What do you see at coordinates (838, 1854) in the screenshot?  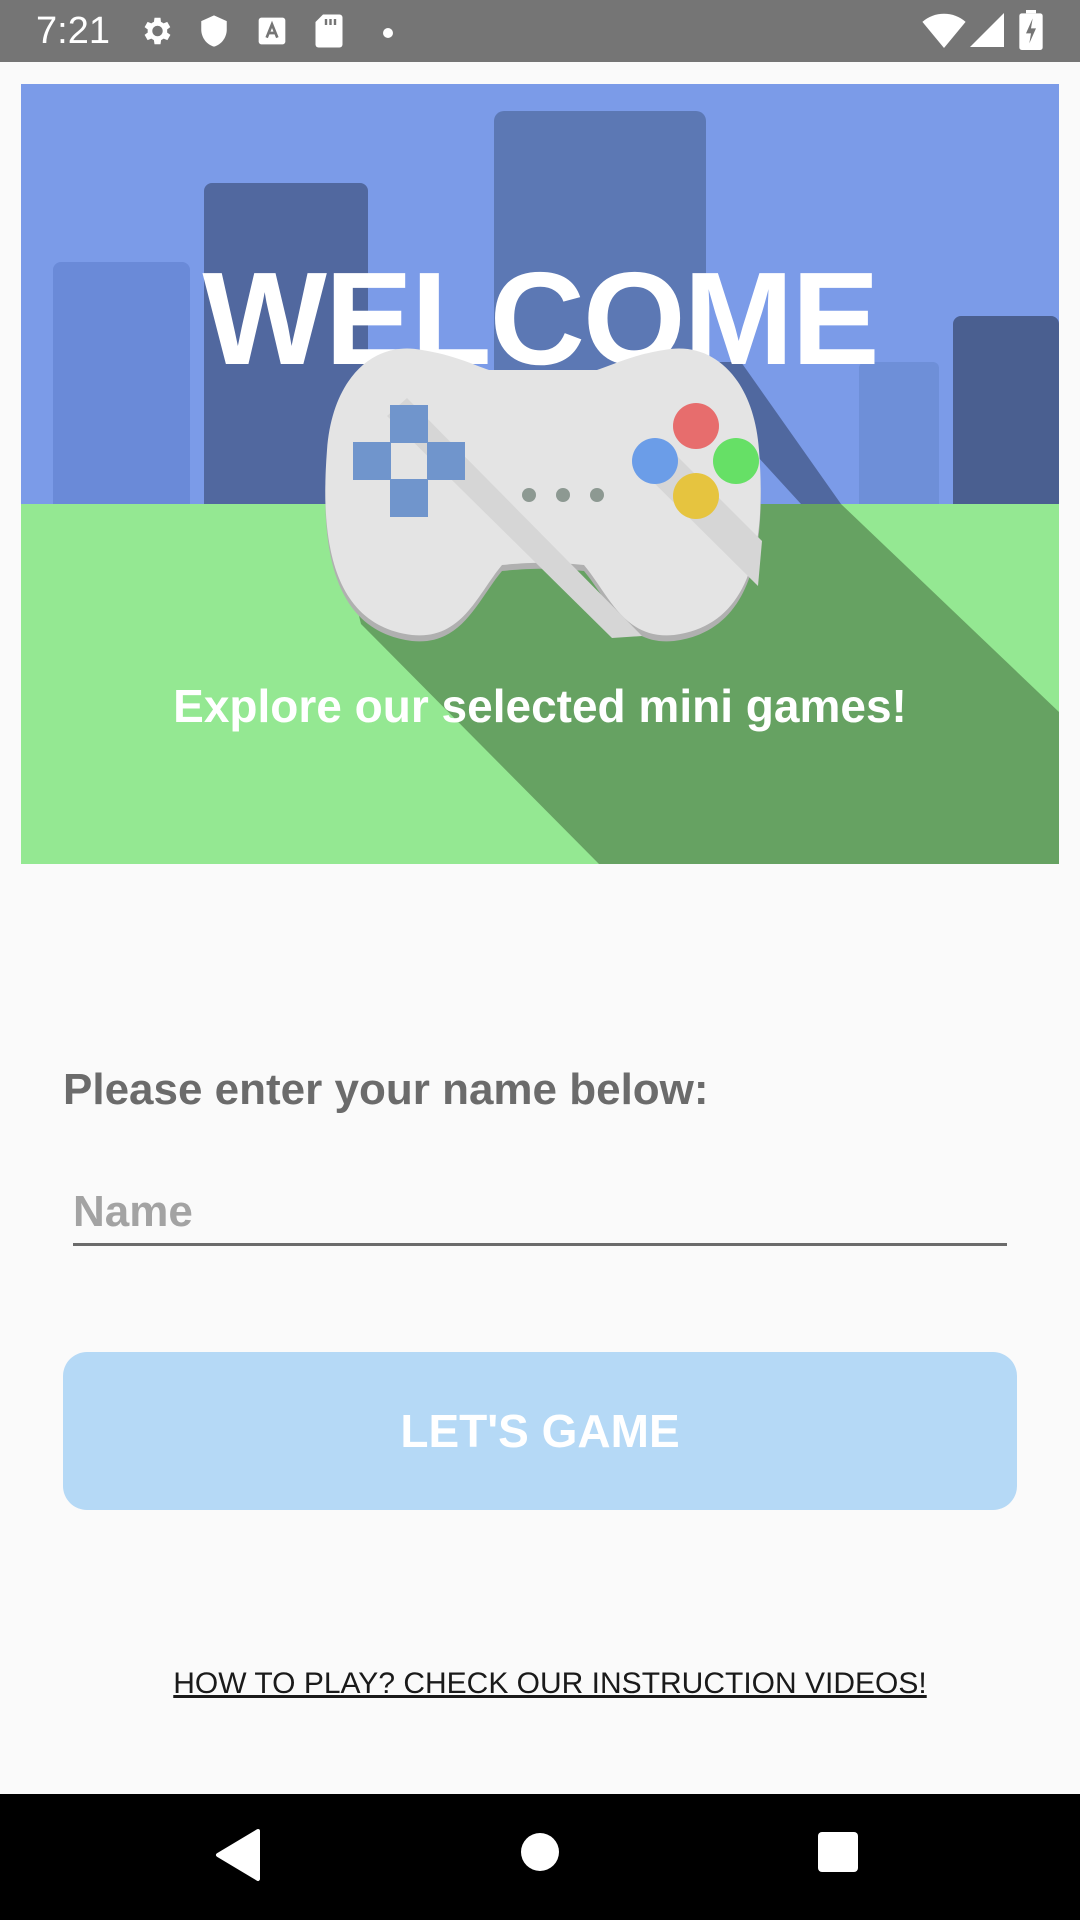 I see `recents-icon` at bounding box center [838, 1854].